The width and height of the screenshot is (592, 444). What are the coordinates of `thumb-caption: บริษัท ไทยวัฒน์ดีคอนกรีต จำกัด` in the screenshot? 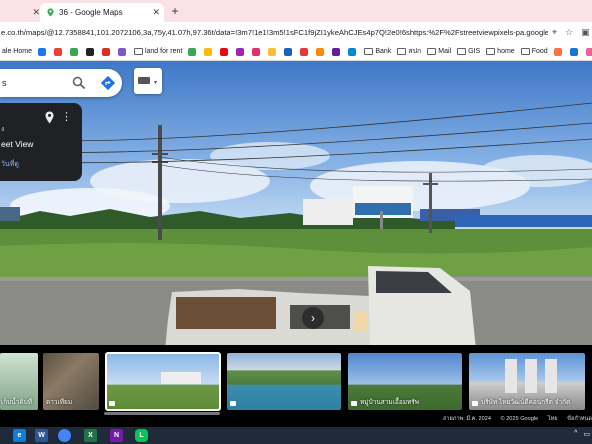 It's located at (526, 402).